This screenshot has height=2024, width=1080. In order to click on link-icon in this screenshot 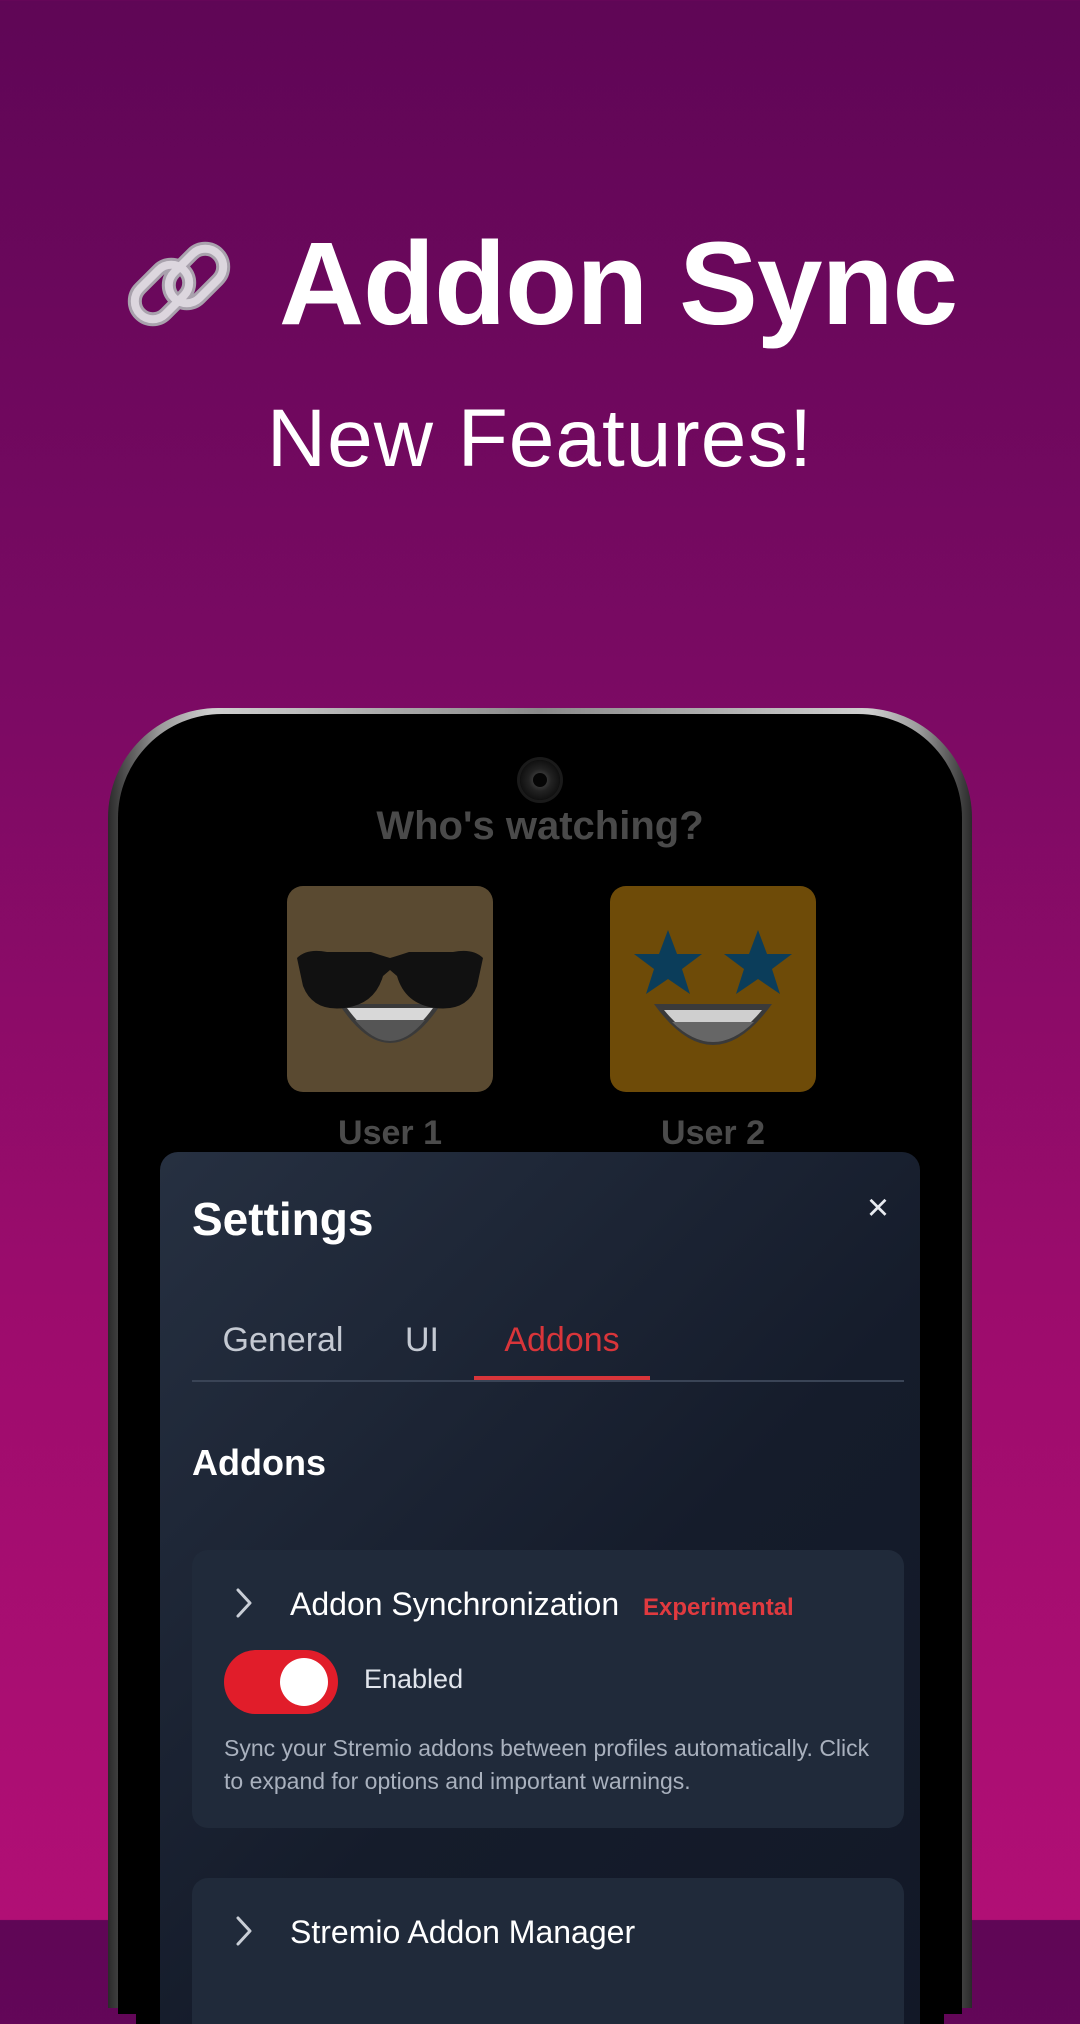, I will do `click(179, 284)`.